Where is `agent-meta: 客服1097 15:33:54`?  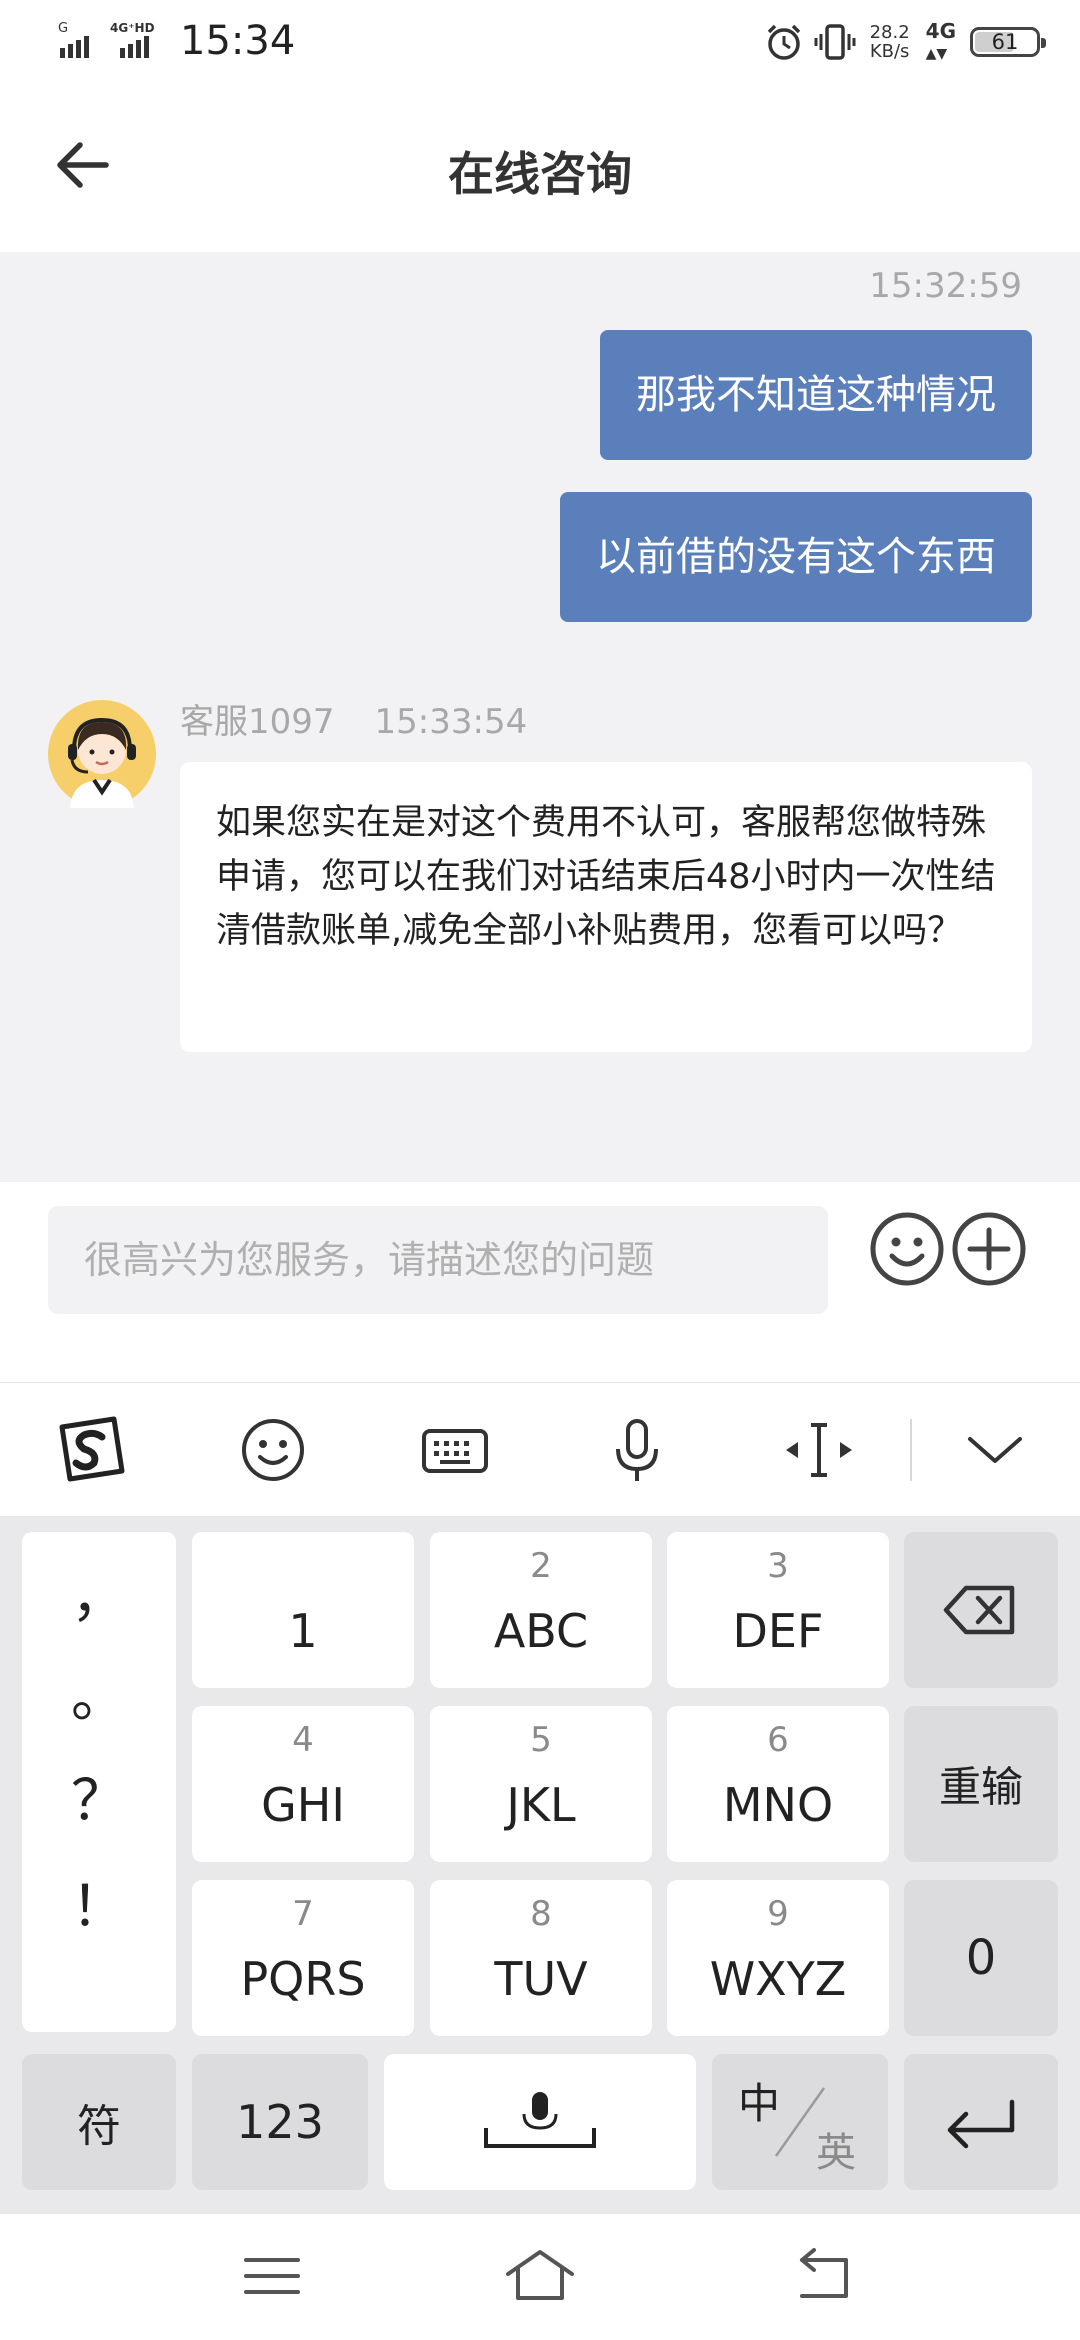
agent-meta: 客服1097 15:33:54 is located at coordinates (353, 718).